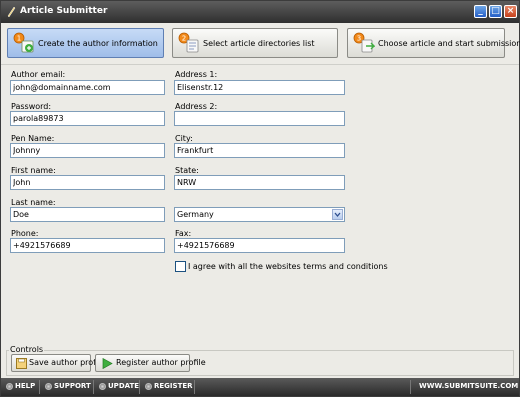 The width and height of the screenshot is (520, 397). I want to click on close-icon: ×, so click(510, 11).